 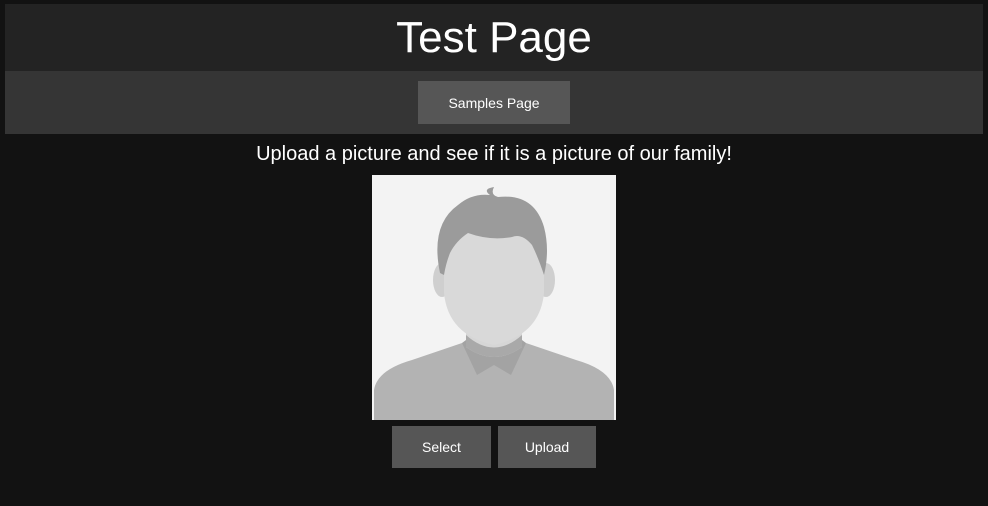 I want to click on nav-bar: Samples Page, so click(x=494, y=102).